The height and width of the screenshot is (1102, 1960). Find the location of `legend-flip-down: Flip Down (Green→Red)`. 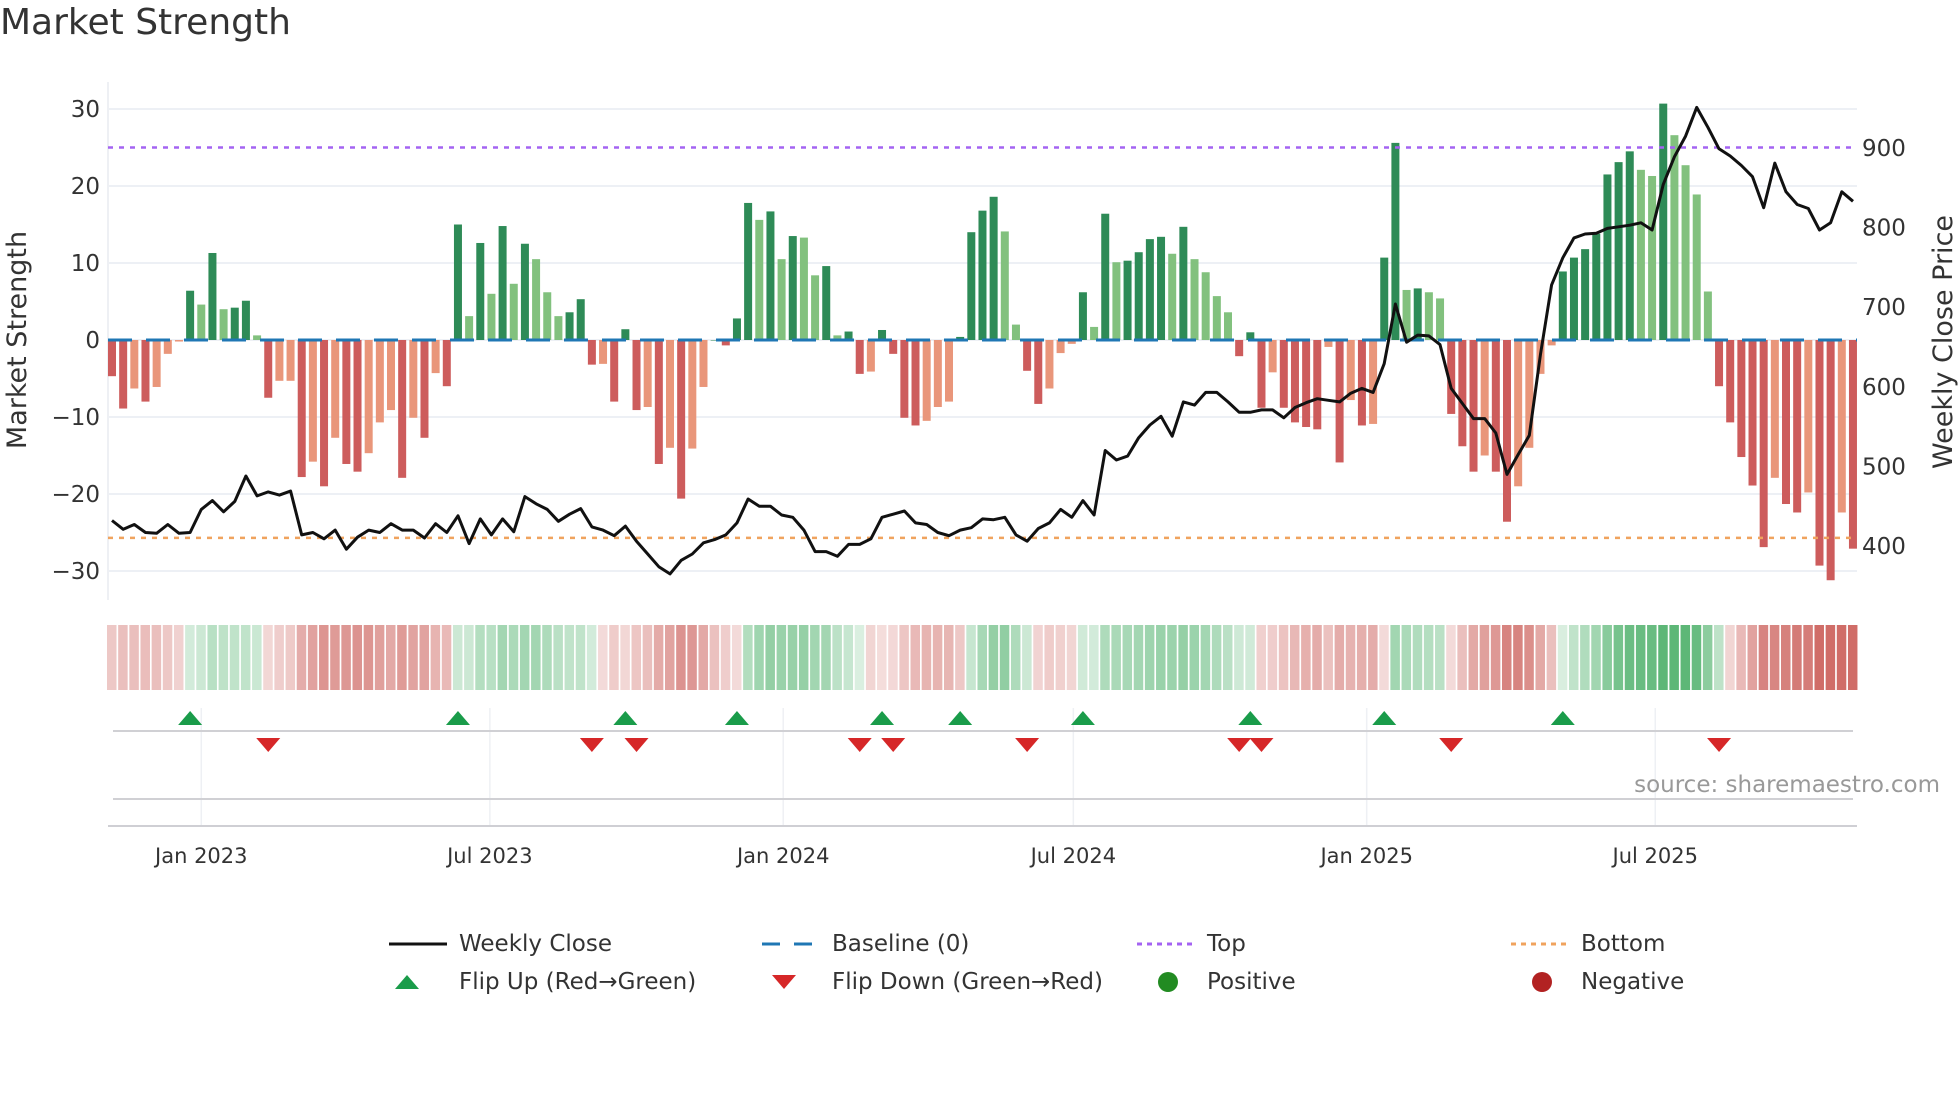

legend-flip-down: Flip Down (Green→Red) is located at coordinates (932, 982).